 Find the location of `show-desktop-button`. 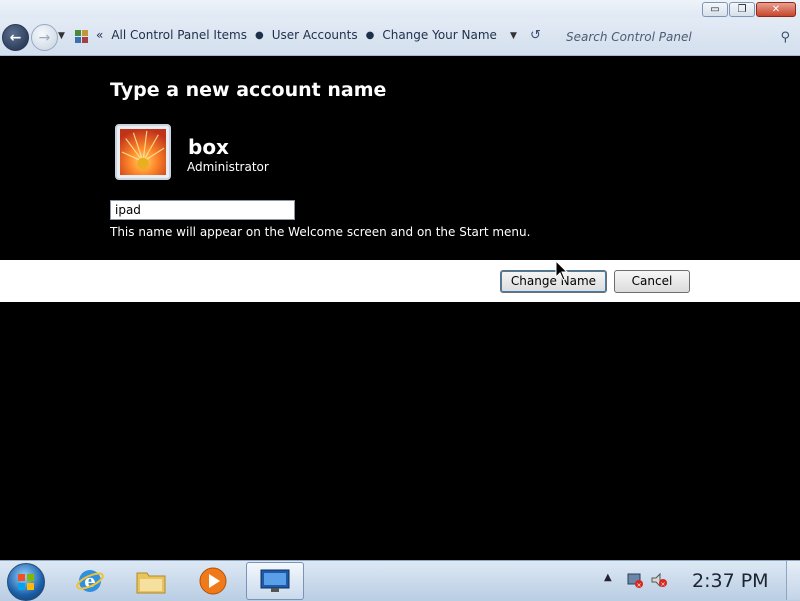

show-desktop-button is located at coordinates (793, 580).